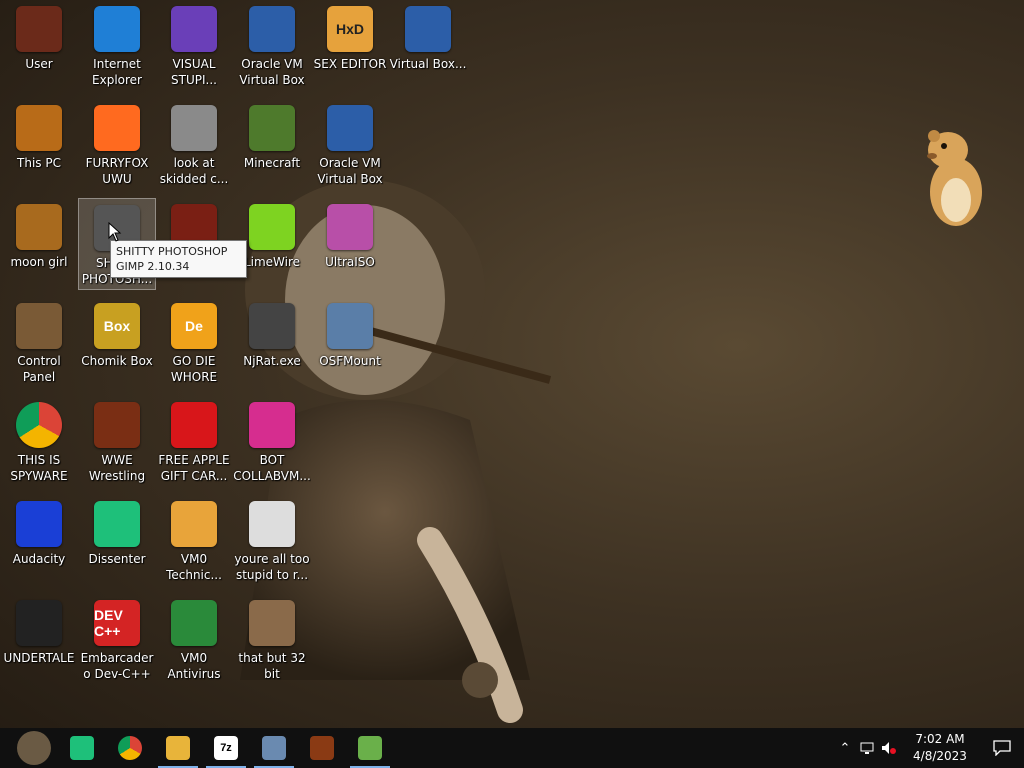 This screenshot has height=768, width=1024. Describe the element at coordinates (350, 227) in the screenshot. I see `disc-icon` at that location.